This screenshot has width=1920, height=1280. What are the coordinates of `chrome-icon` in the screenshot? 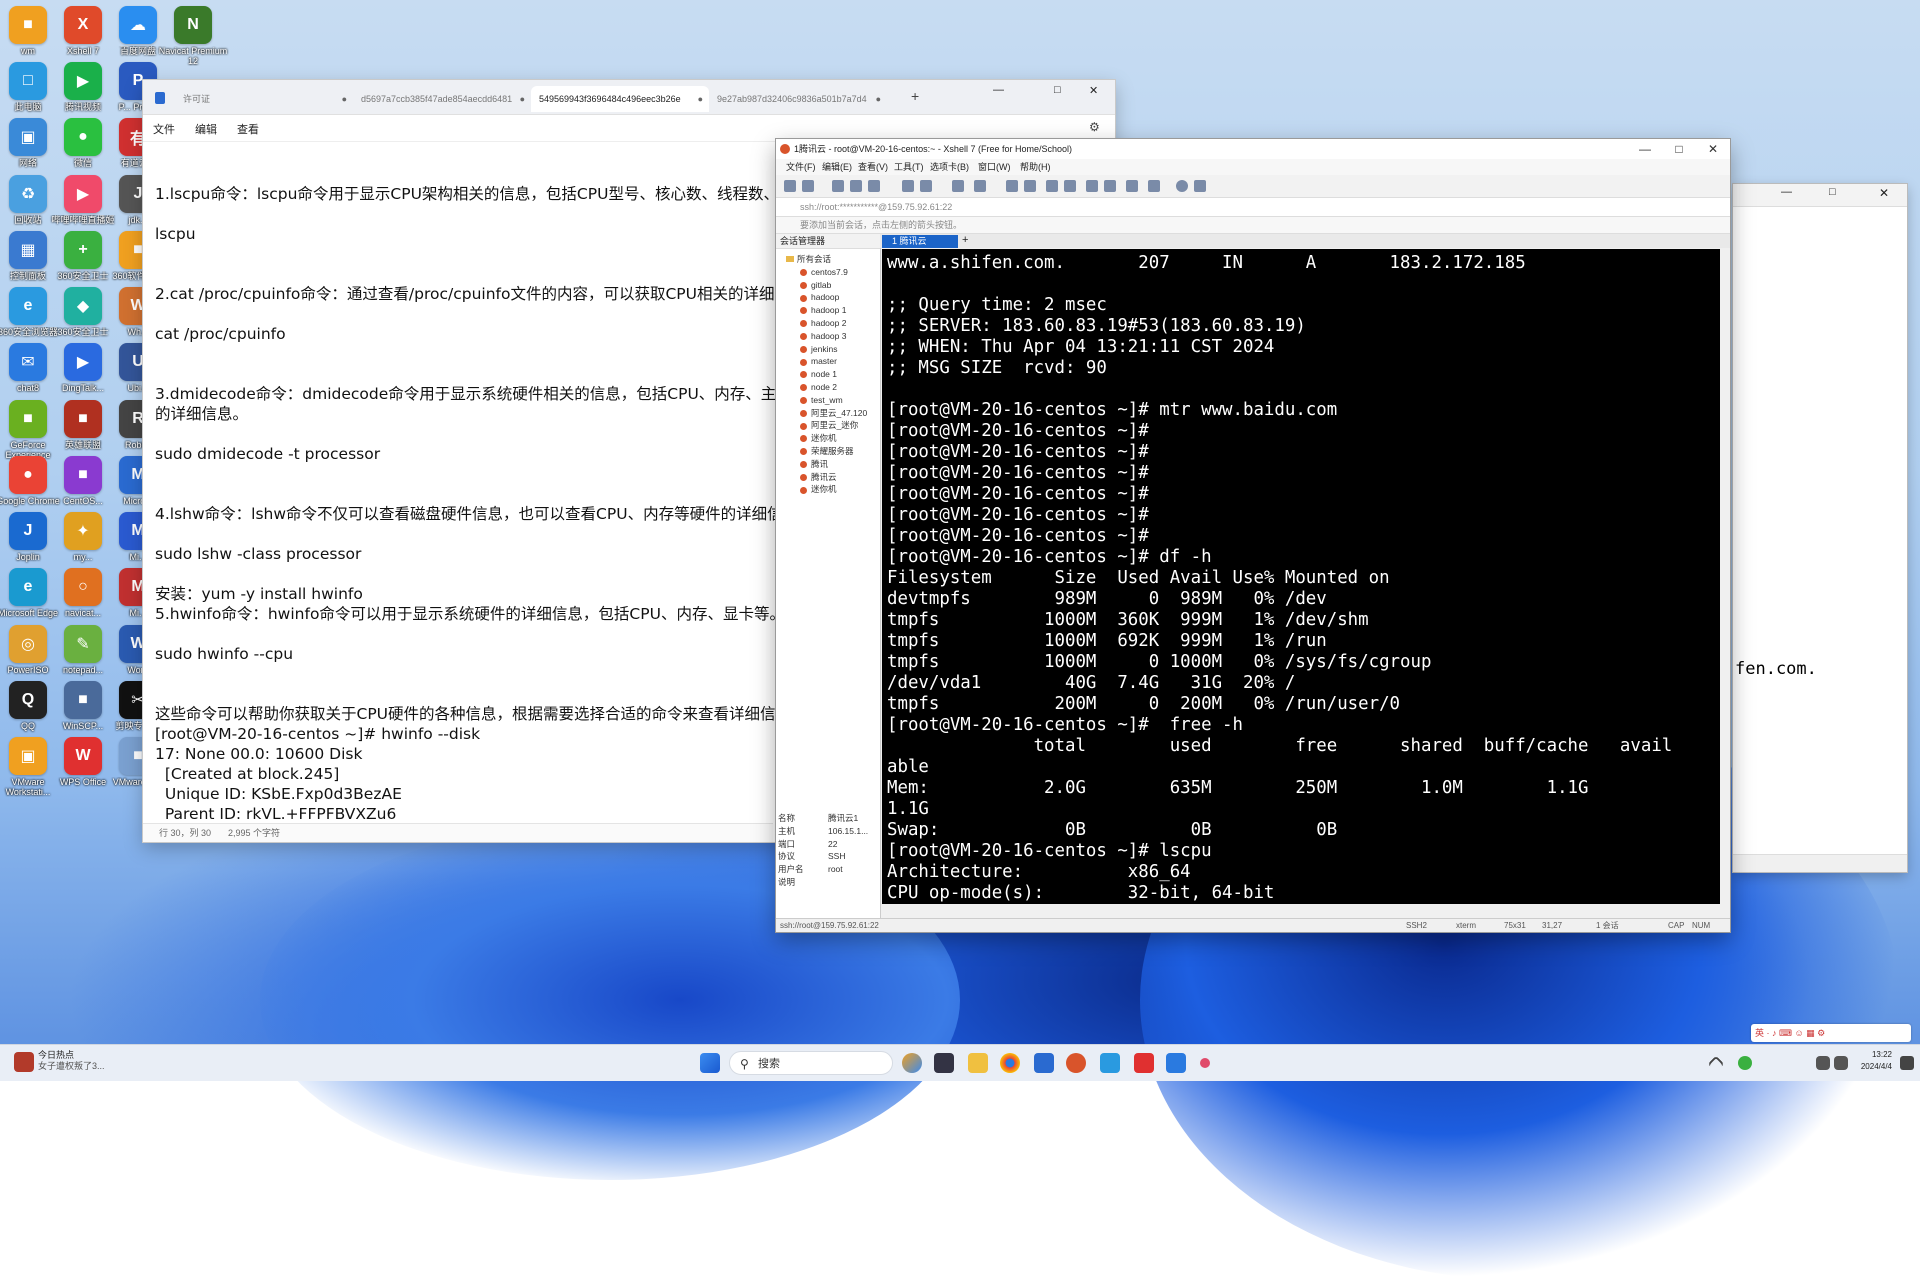 It's located at (1010, 1063).